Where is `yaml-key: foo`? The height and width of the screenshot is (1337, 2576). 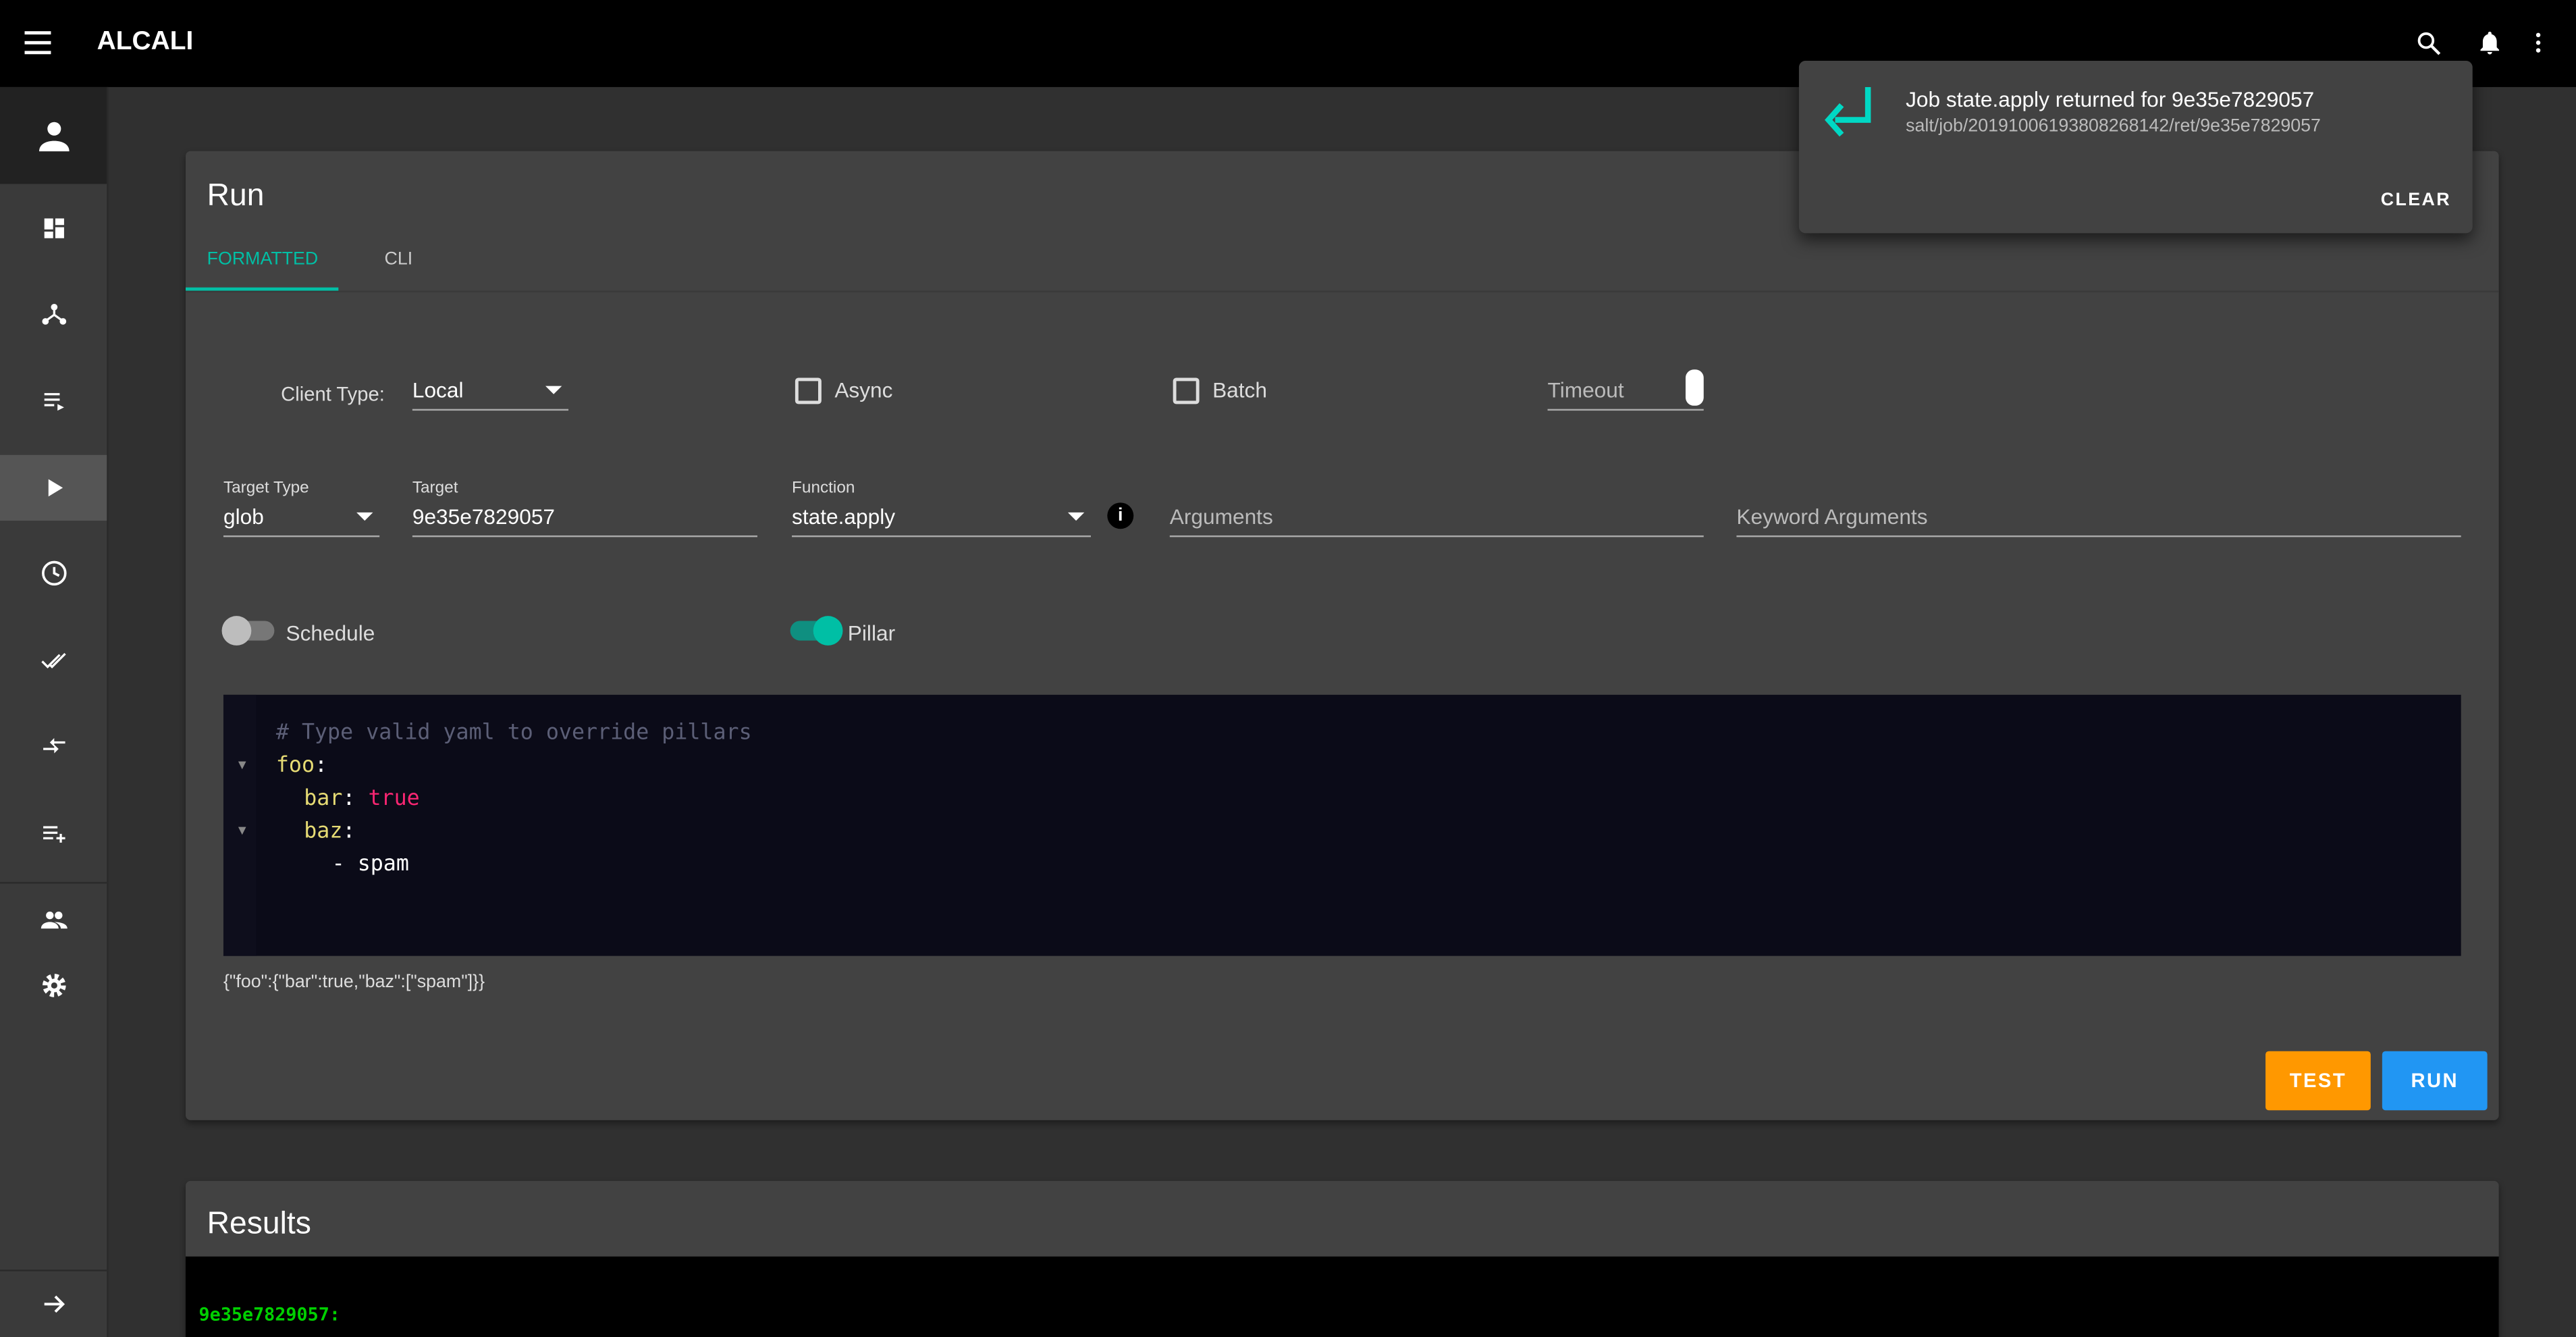
yaml-key: foo is located at coordinates (295, 766).